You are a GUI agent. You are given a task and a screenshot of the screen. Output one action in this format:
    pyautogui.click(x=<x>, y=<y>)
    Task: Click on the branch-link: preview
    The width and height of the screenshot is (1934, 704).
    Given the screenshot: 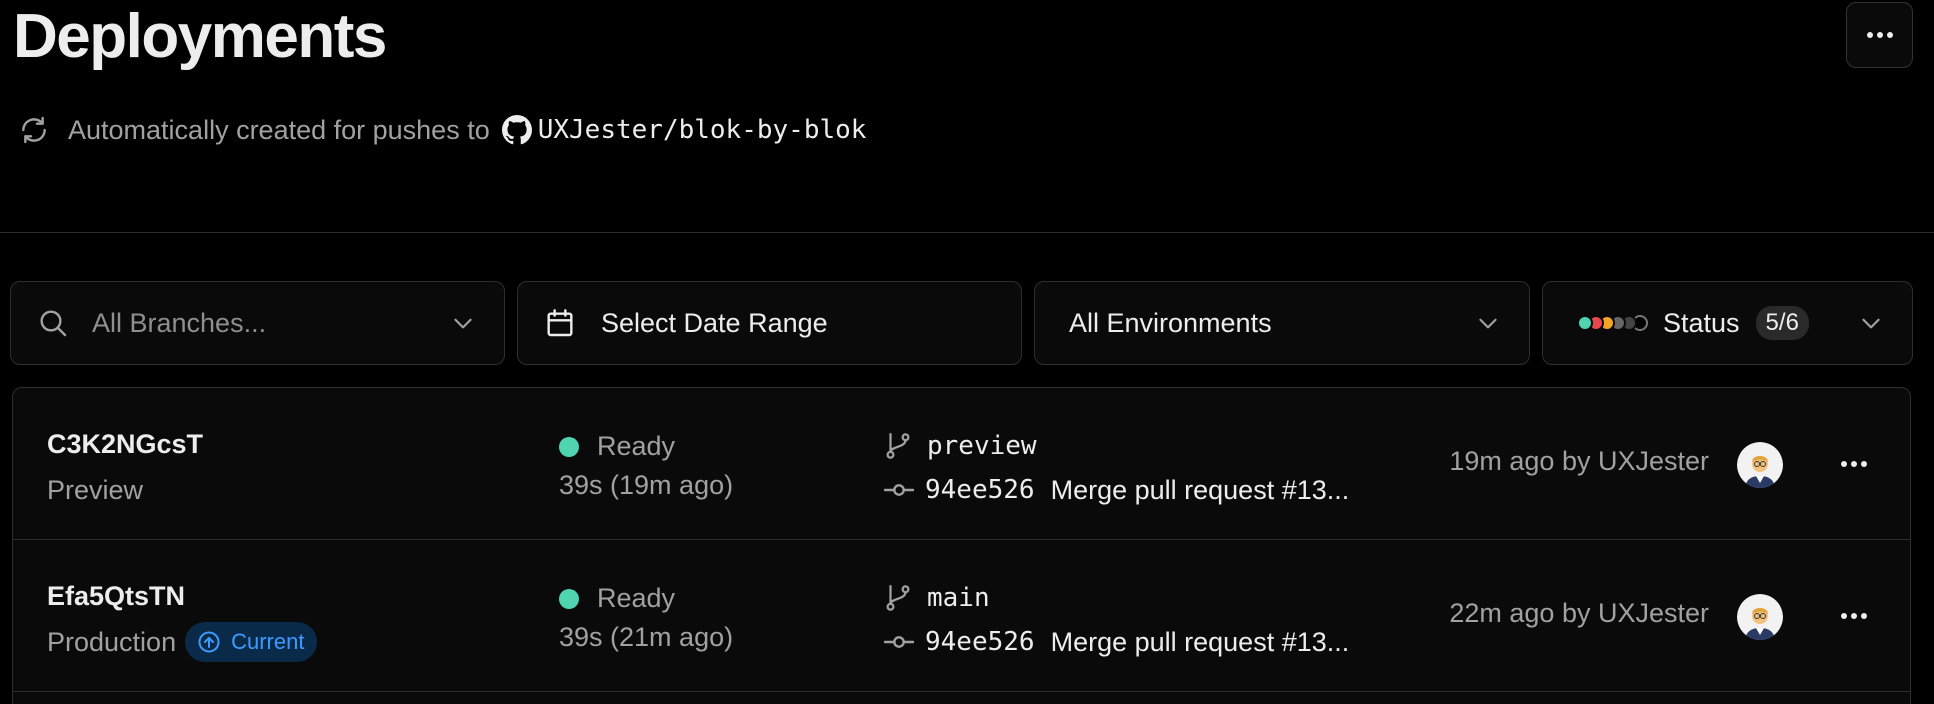 What is the action you would take?
    pyautogui.click(x=960, y=446)
    